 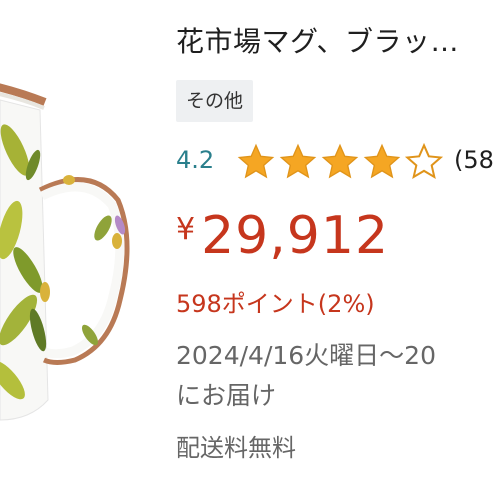 I want to click on rating-row: 4.2 (58, so click(x=338, y=162).